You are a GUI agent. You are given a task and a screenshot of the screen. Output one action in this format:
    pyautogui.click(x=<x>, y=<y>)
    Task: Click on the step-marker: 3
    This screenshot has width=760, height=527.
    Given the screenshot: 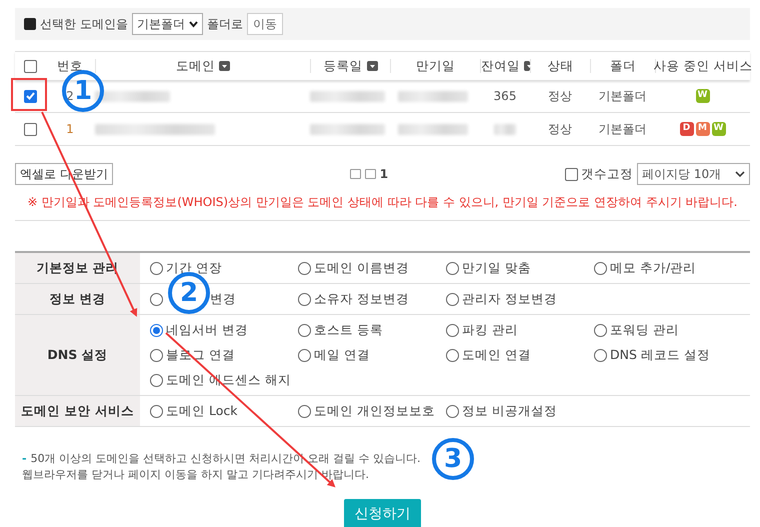 What is the action you would take?
    pyautogui.click(x=453, y=459)
    